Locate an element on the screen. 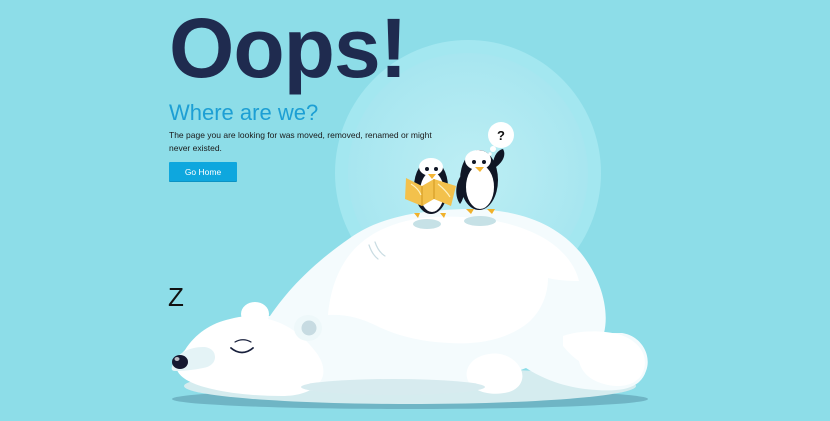 Image resolution: width=830 pixels, height=421 pixels. thought-bubble: ? is located at coordinates (501, 139).